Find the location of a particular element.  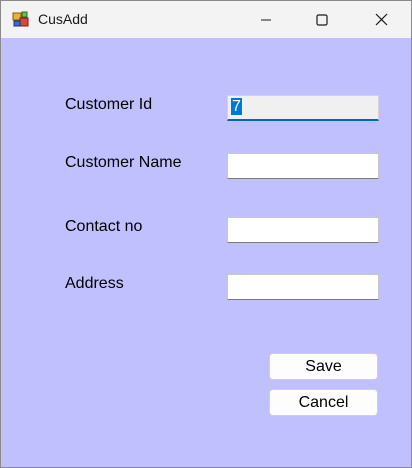

window-title: CusAdd is located at coordinates (63, 19).